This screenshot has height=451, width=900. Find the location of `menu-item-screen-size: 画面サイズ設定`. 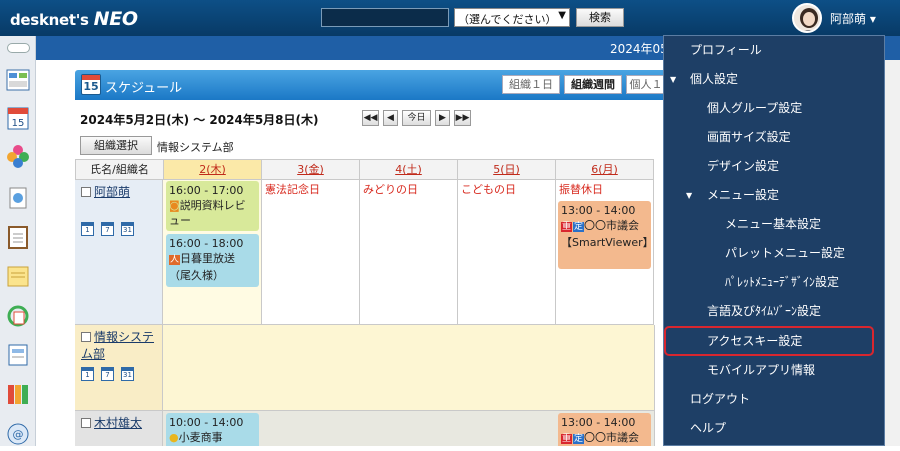

menu-item-screen-size: 画面サイズ設定 is located at coordinates (774, 137).